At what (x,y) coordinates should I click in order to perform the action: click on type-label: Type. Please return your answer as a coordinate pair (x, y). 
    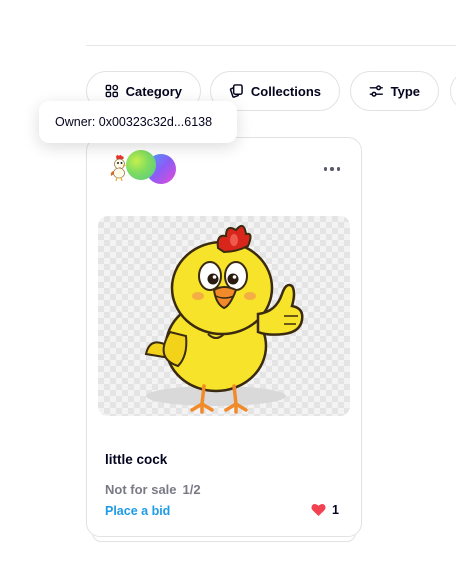
    Looking at the image, I should click on (405, 91).